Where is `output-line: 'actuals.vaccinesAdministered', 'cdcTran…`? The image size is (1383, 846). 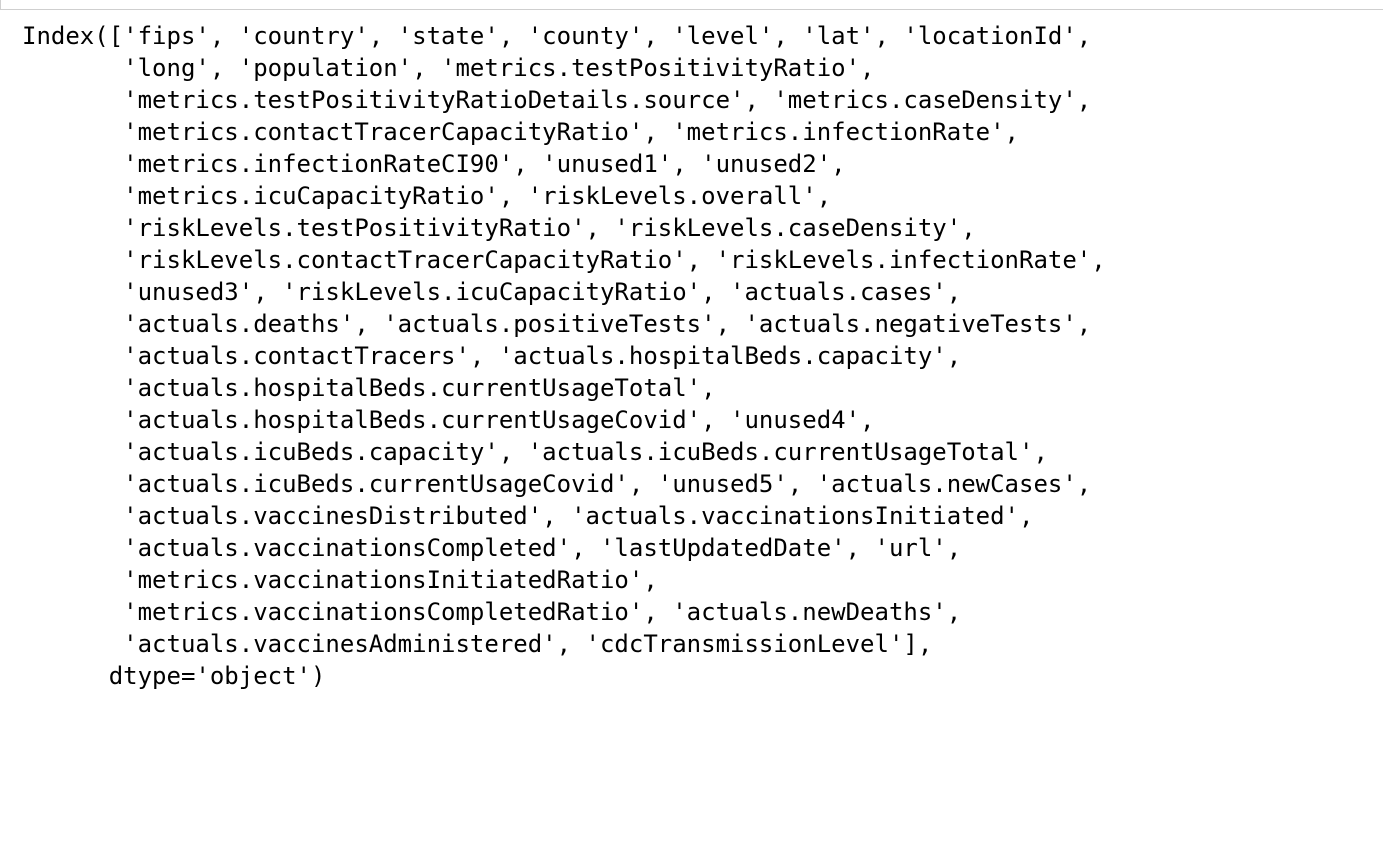
output-line: 'actuals.vaccinesAdministered', 'cdcTran… is located at coordinates (477, 644).